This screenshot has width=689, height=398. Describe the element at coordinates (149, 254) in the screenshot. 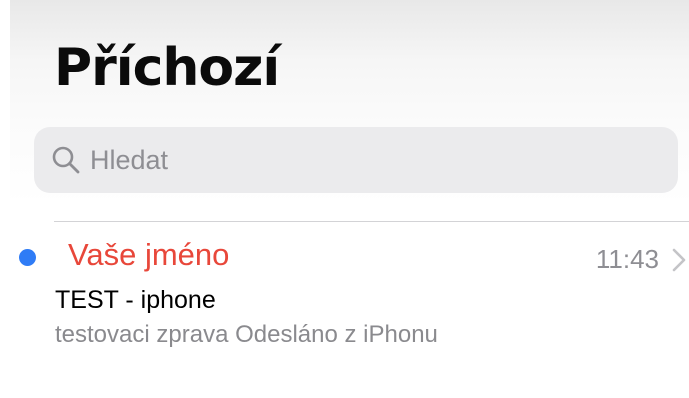

I see `message-sender: Vaše jméno` at that location.